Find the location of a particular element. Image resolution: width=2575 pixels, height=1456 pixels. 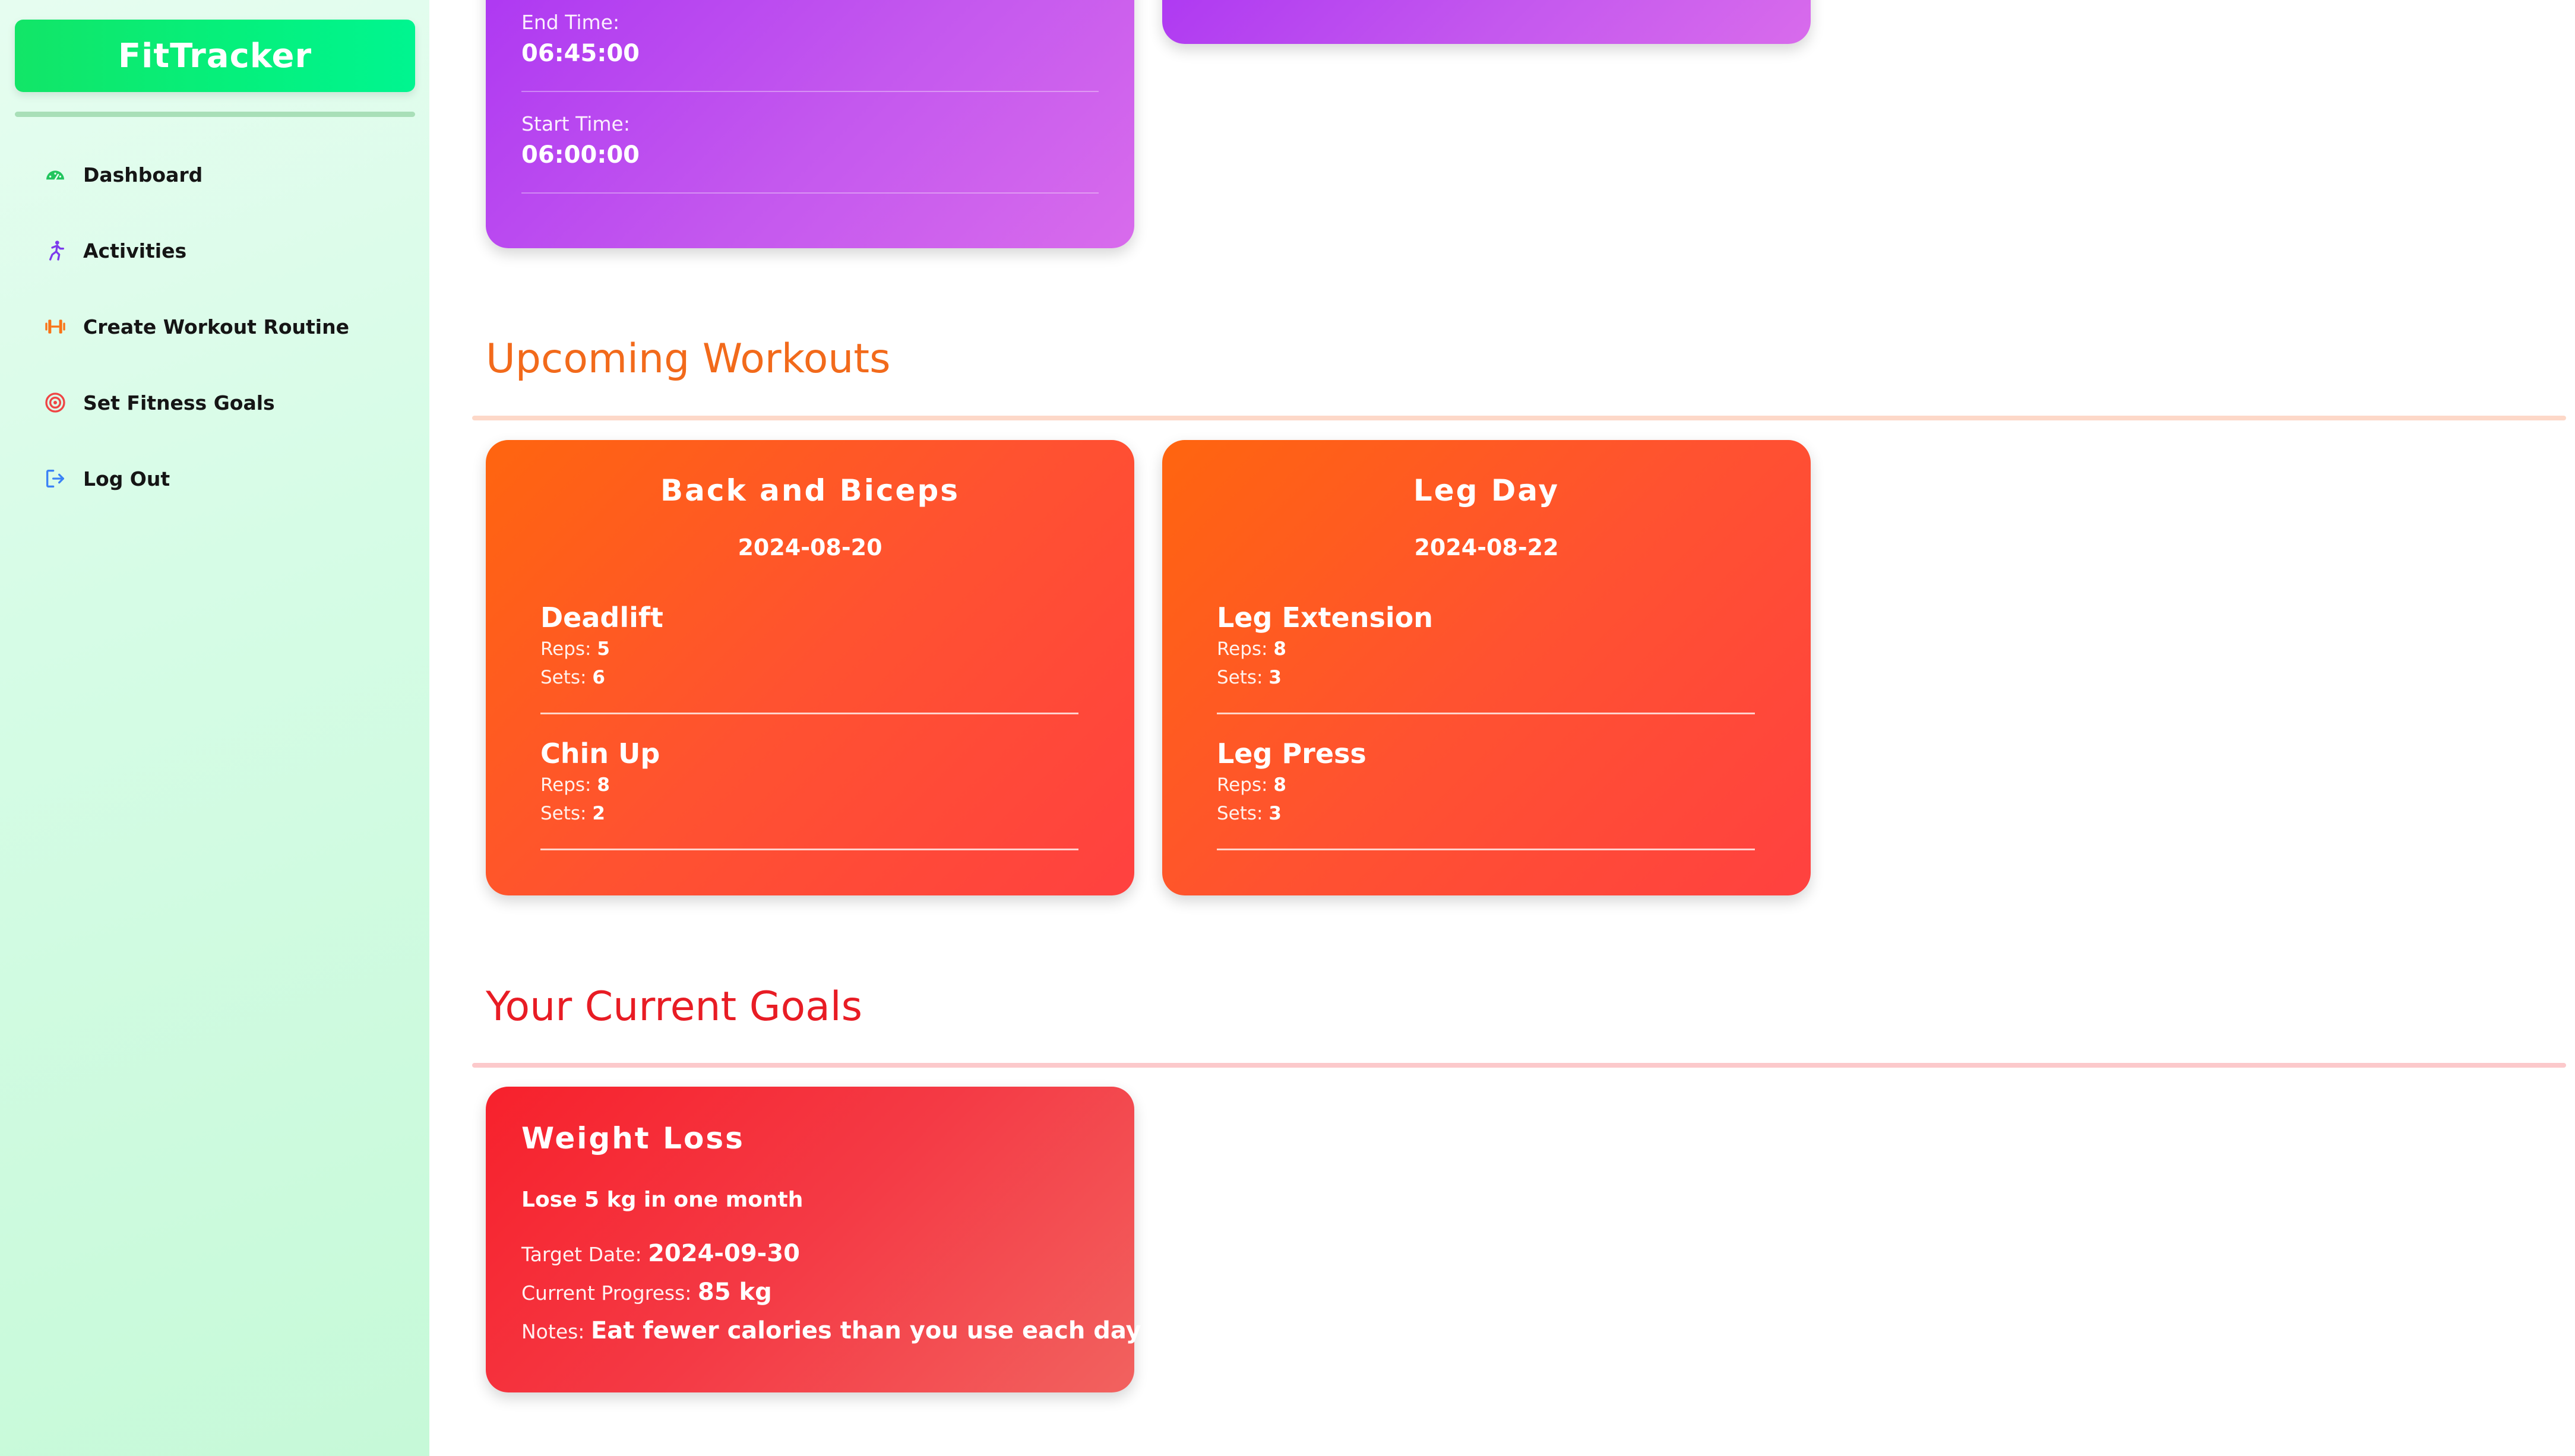

current-goals-heading: Your Current Goals is located at coordinates (674, 1007).